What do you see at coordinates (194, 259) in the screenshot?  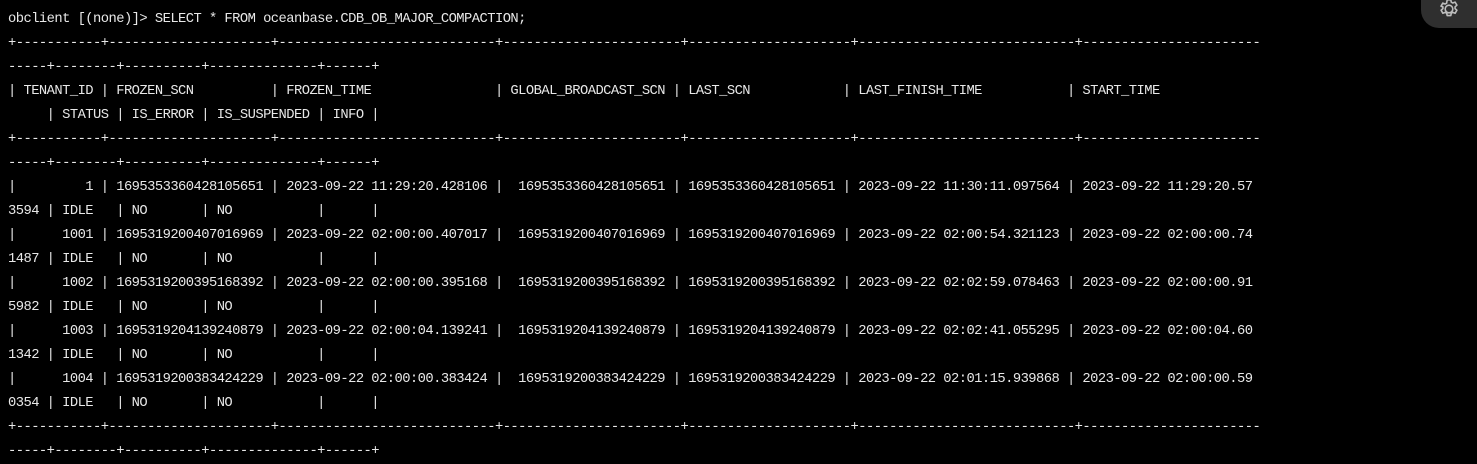 I see `table-row-line: 1487 | IDLE | NO | NO | |` at bounding box center [194, 259].